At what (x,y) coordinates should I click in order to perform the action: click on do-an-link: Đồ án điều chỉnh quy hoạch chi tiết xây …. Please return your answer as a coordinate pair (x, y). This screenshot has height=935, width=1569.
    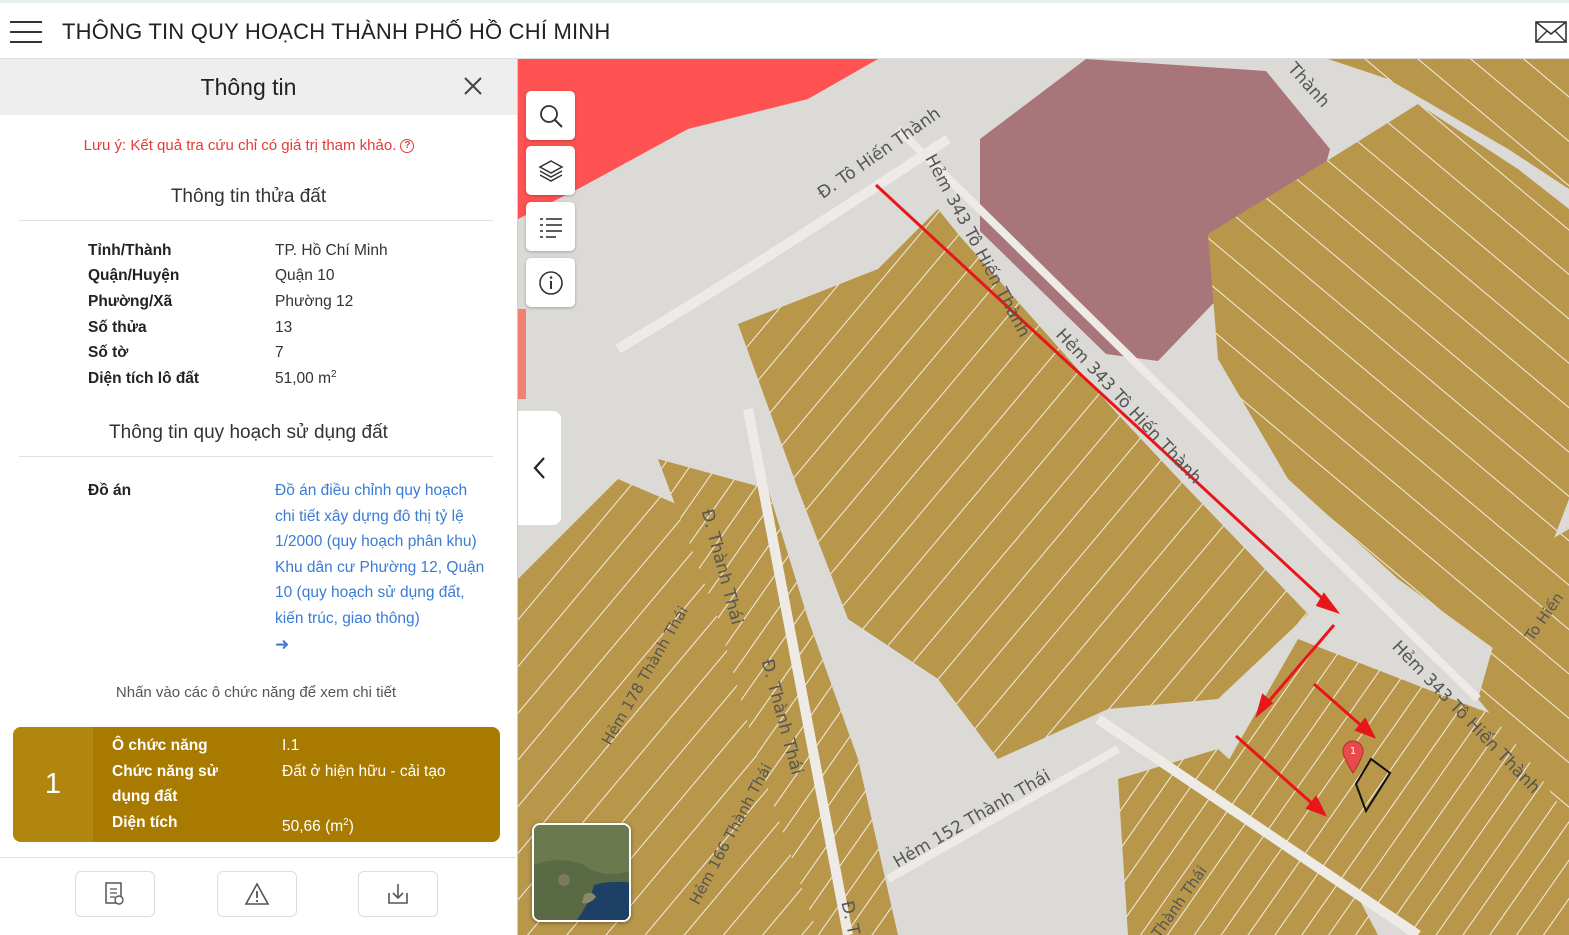
    Looking at the image, I should click on (382, 568).